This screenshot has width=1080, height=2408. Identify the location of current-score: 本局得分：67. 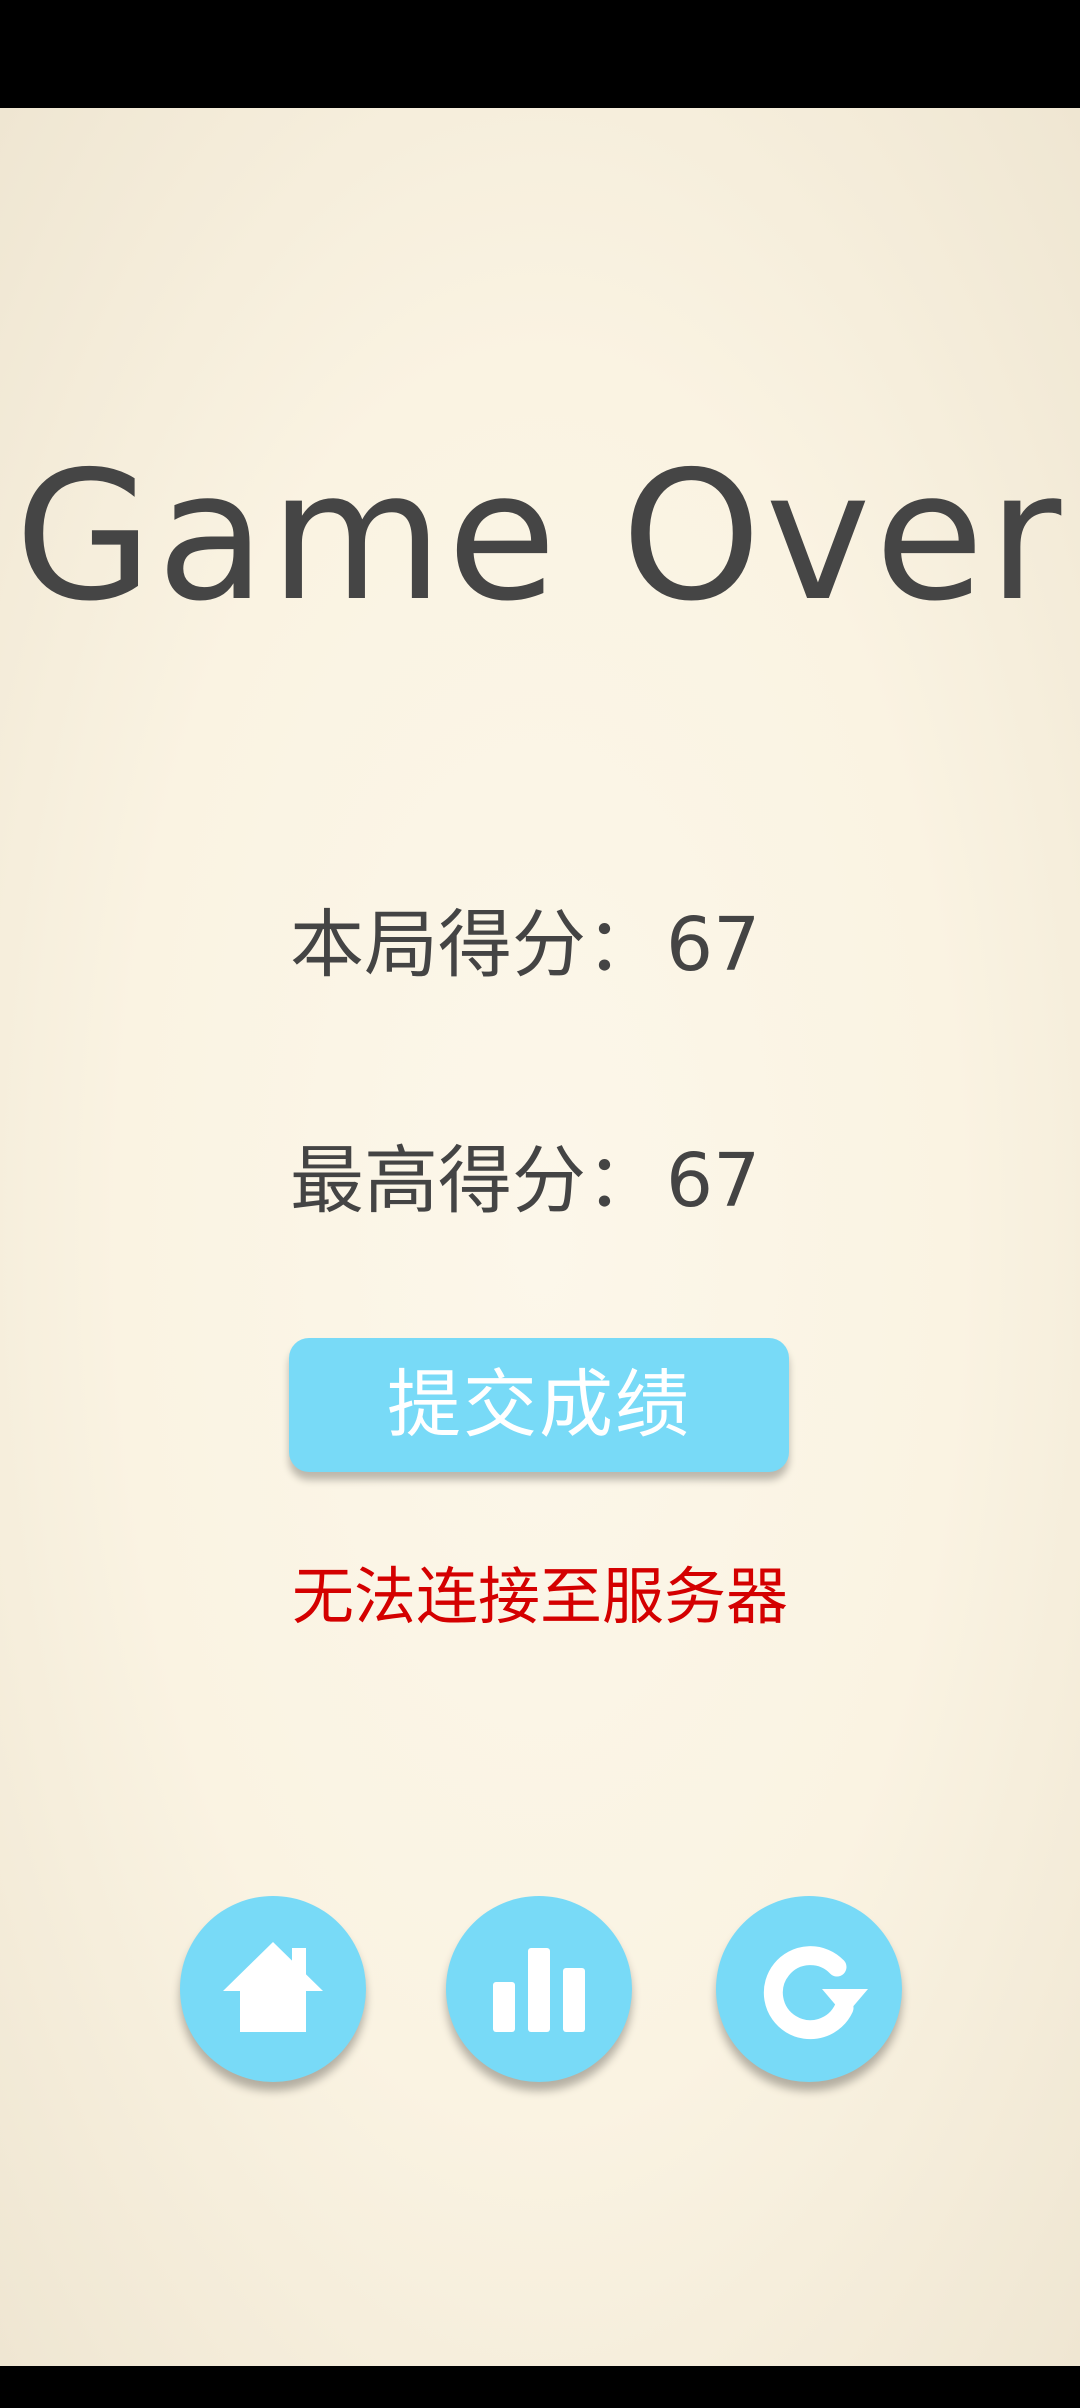
(525, 945).